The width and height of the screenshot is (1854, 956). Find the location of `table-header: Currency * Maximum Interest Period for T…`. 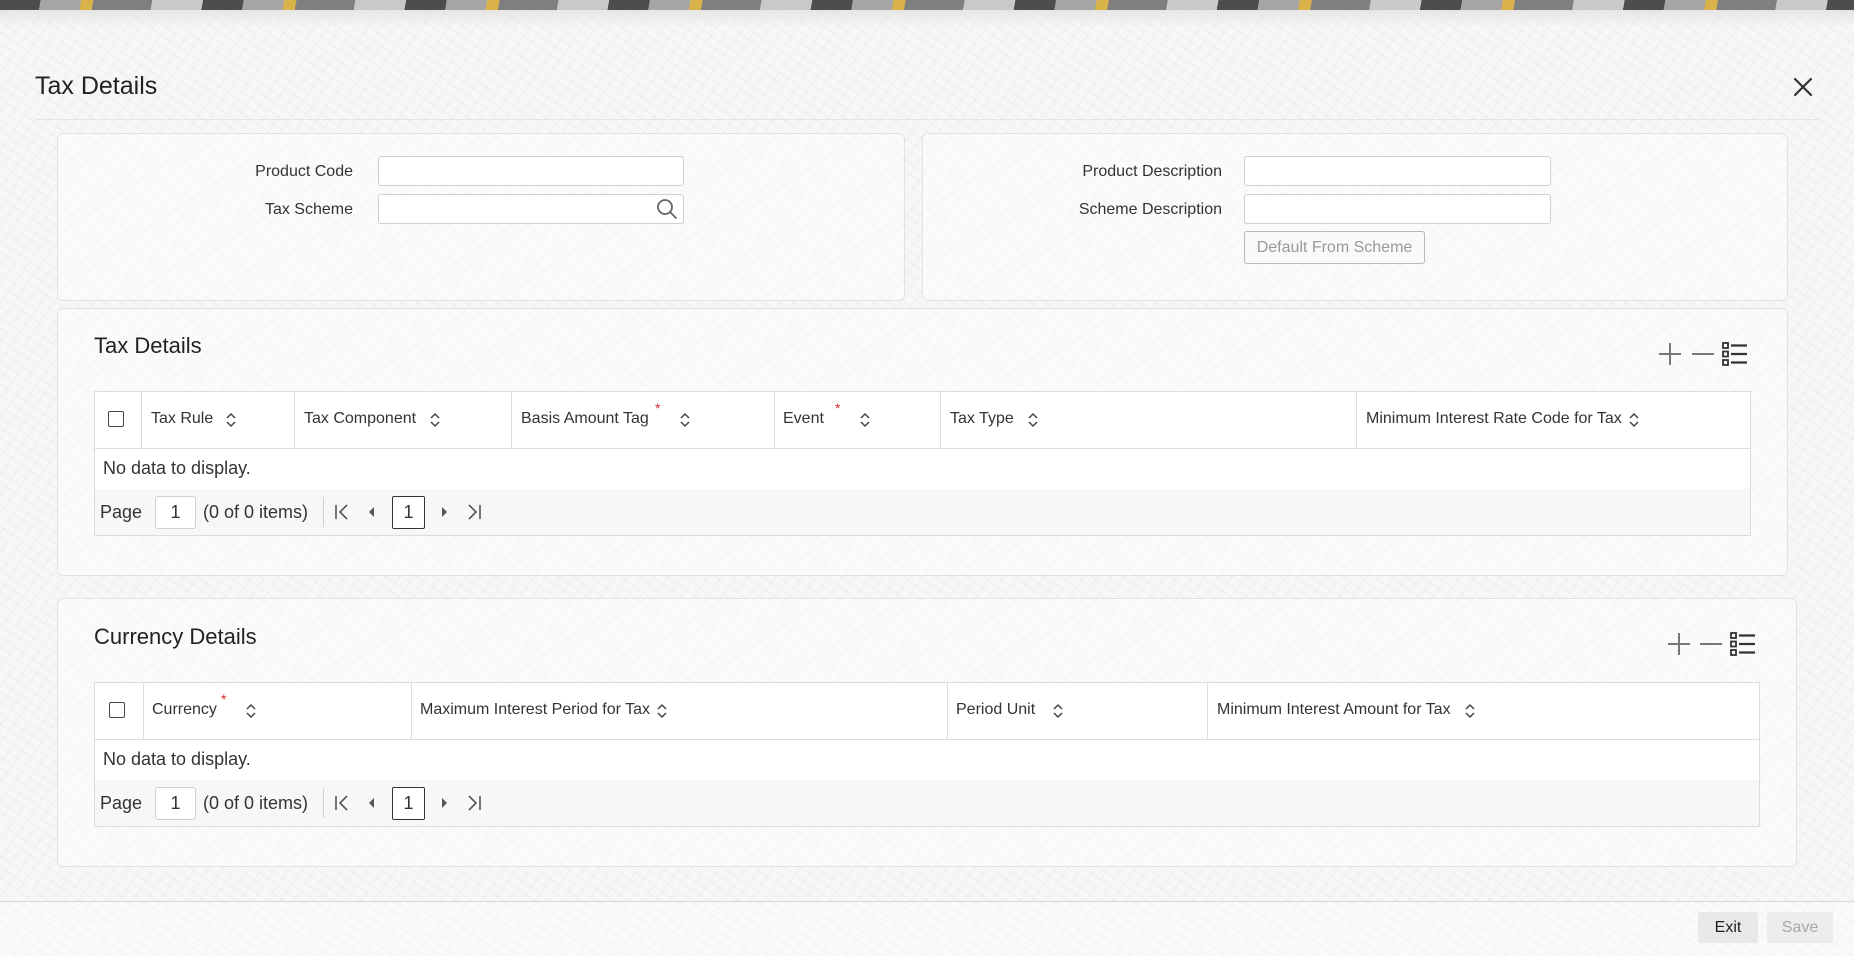

table-header: Currency * Maximum Interest Period for T… is located at coordinates (927, 711).